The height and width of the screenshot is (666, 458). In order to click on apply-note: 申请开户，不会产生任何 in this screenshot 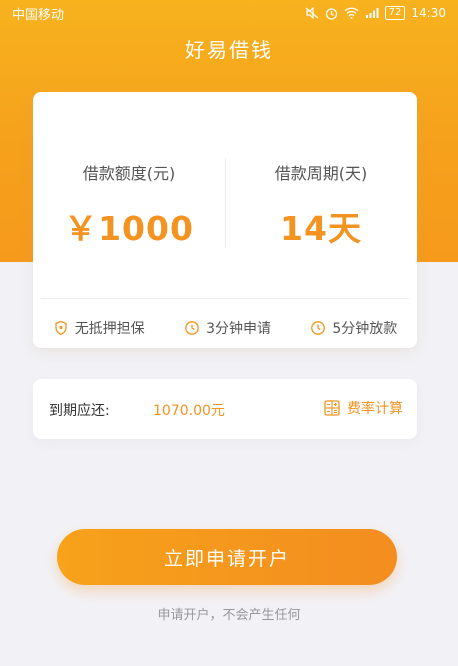, I will do `click(229, 615)`.